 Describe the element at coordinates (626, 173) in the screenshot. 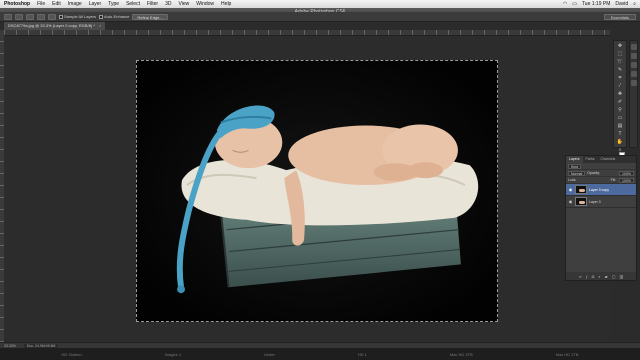

I see `opacity-field: 100%` at that location.